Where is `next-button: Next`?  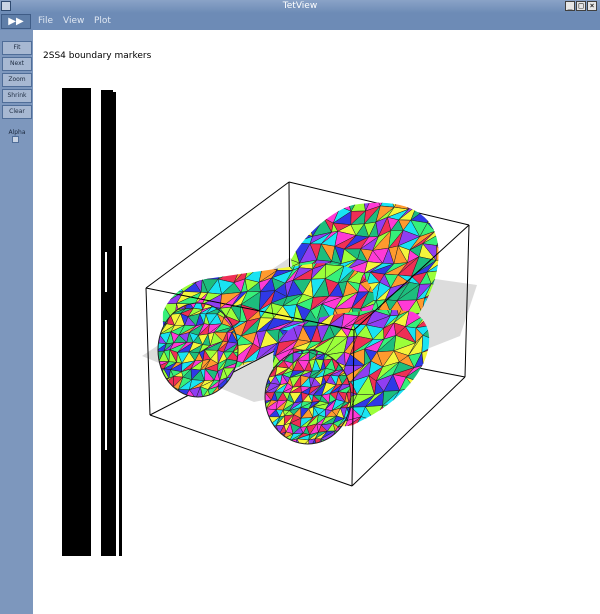
next-button: Next is located at coordinates (17, 64).